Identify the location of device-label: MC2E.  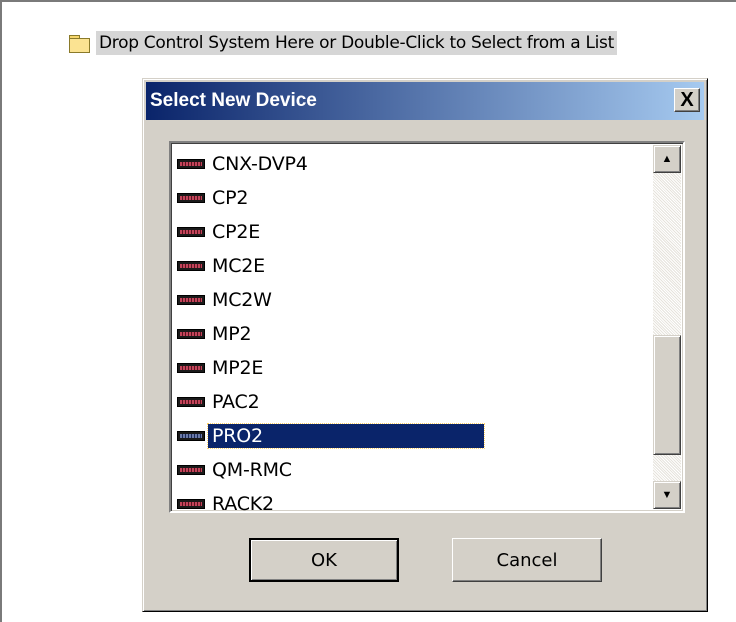
(238, 266).